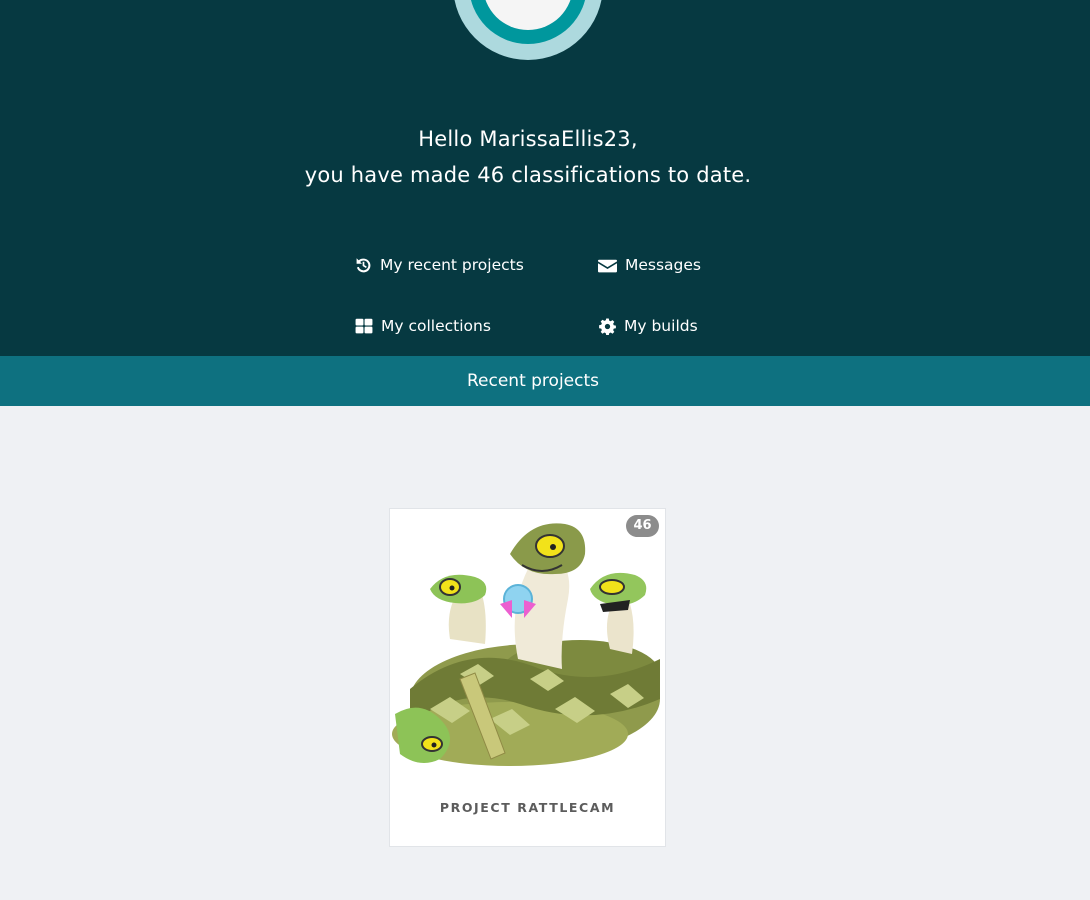  Describe the element at coordinates (527, 807) in the screenshot. I see `project-title: Project RattleCam` at that location.